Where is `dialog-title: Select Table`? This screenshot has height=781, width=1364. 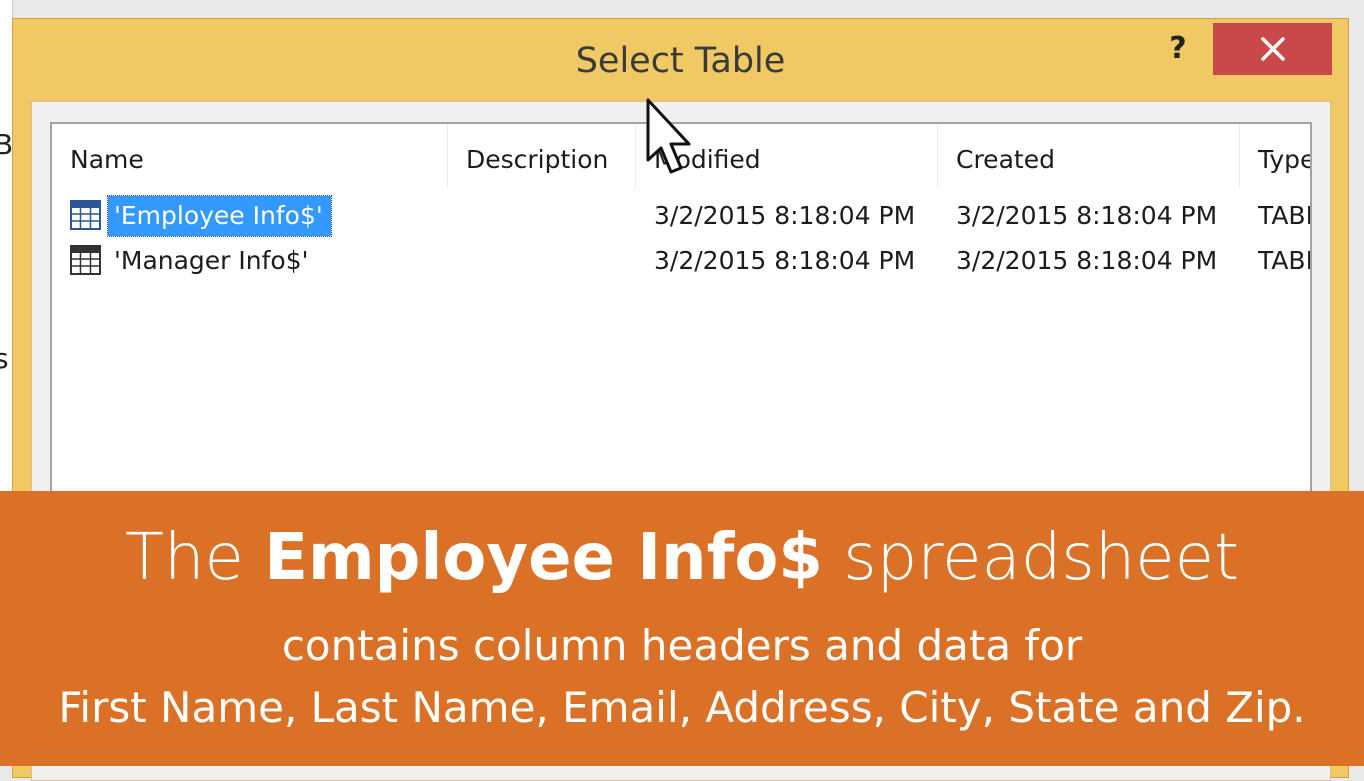
dialog-title: Select Table is located at coordinates (680, 61).